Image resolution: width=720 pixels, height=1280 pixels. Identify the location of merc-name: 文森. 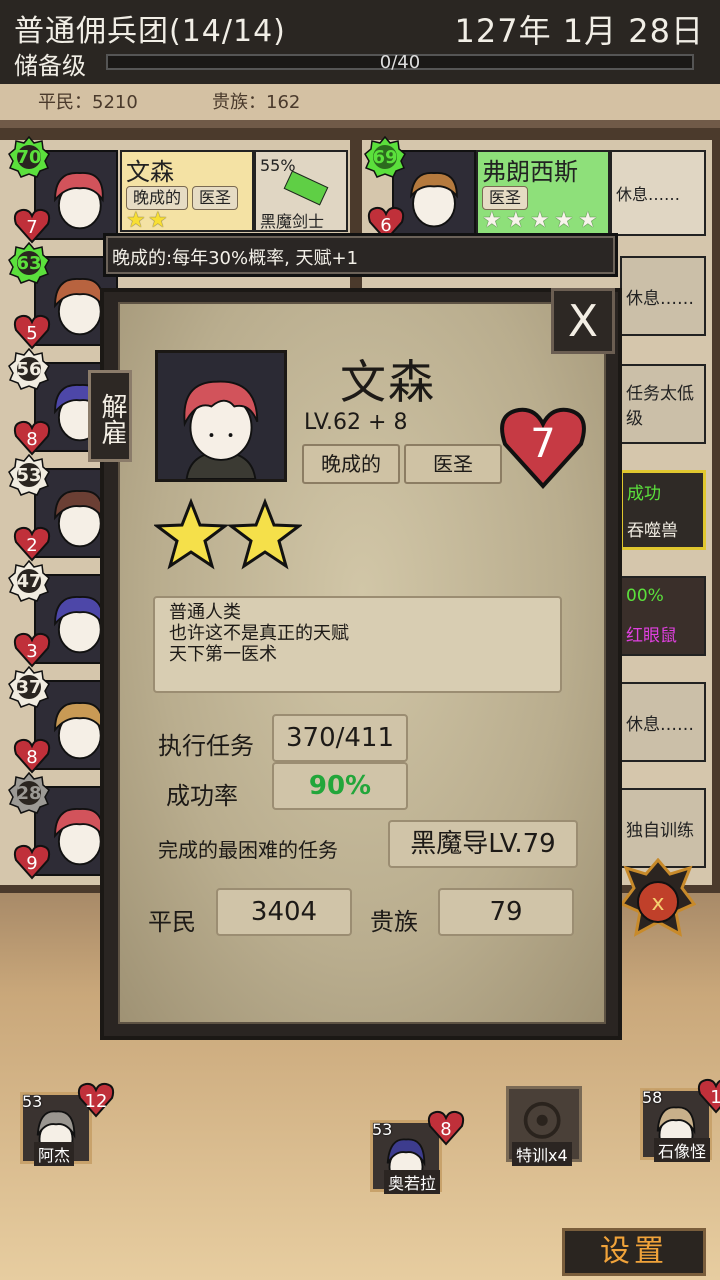
(150, 172).